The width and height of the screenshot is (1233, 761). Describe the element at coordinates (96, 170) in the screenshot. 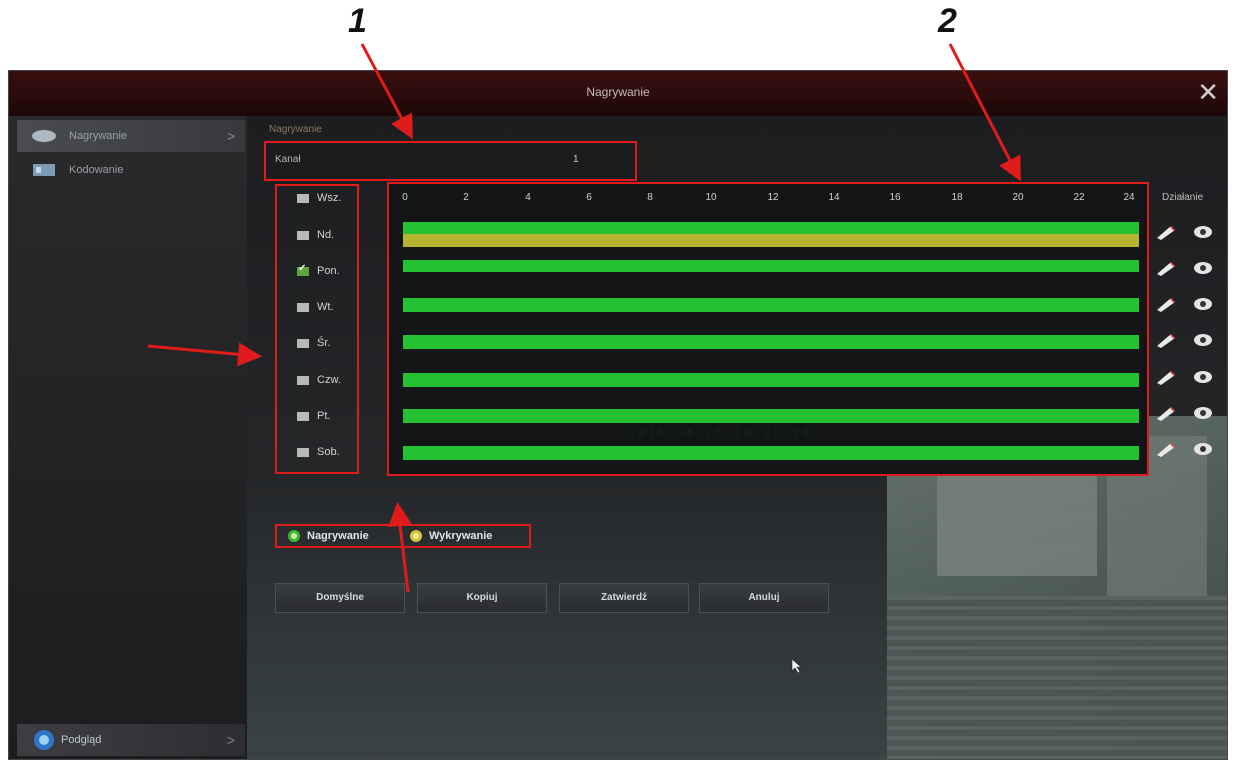

I see `sidebar-item-label: Kodowanie` at that location.